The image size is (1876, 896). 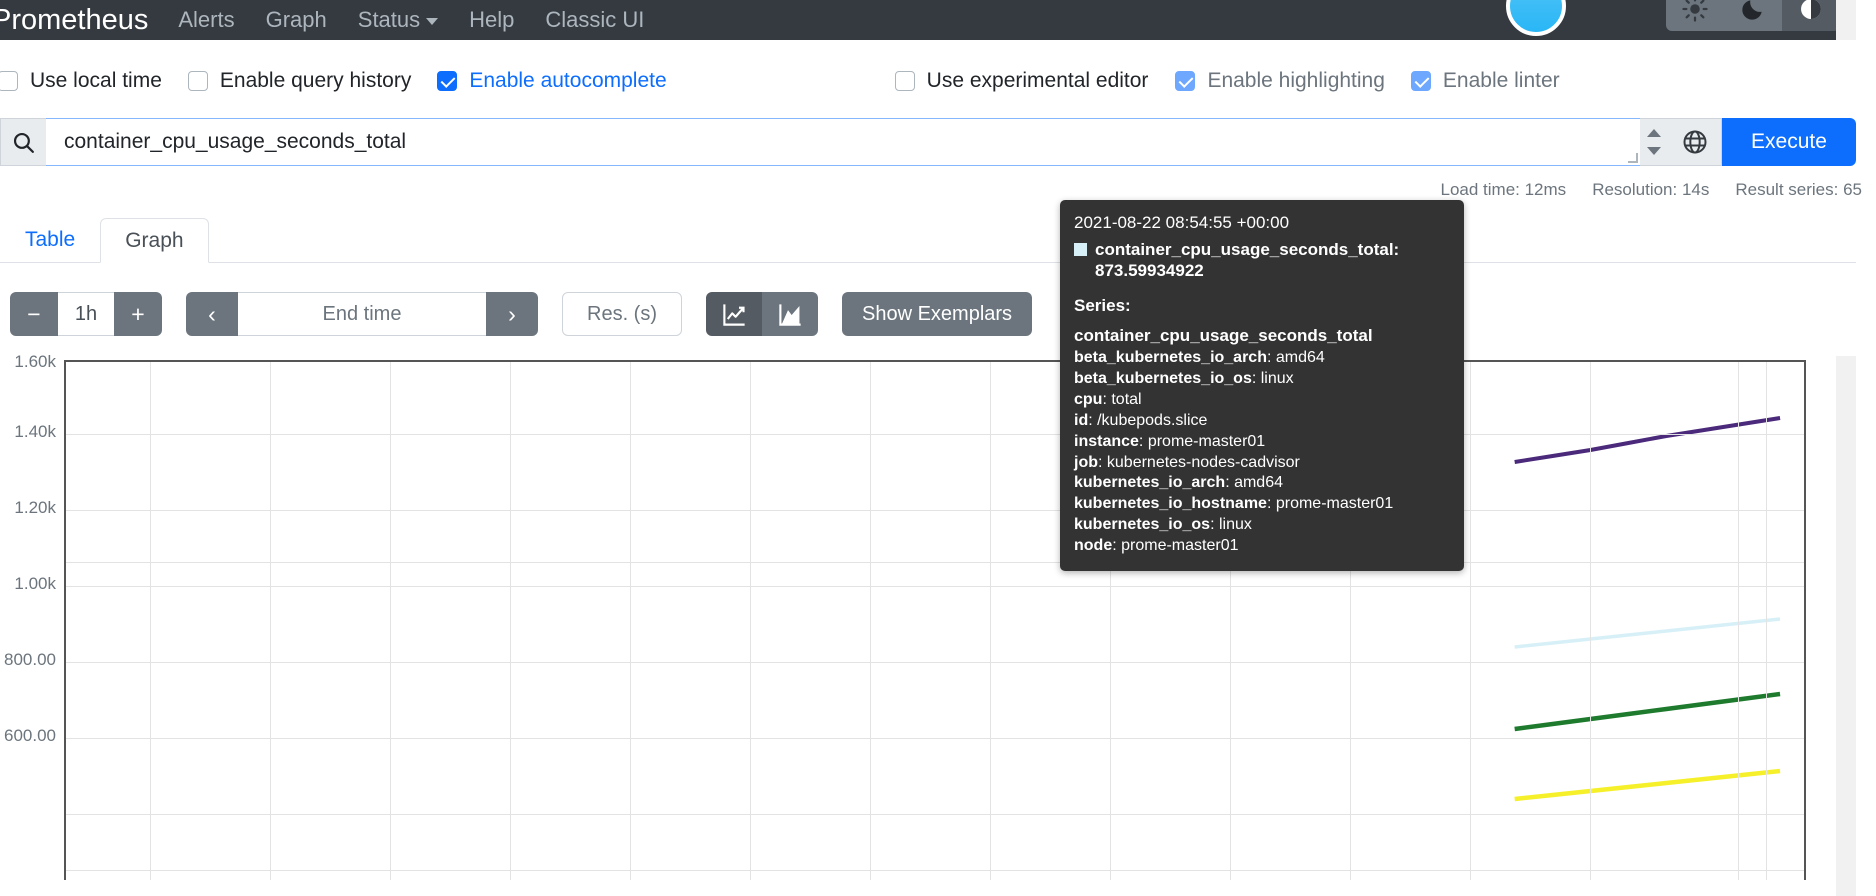 I want to click on tooltip-label-row: cpu: total, so click(x=1108, y=400).